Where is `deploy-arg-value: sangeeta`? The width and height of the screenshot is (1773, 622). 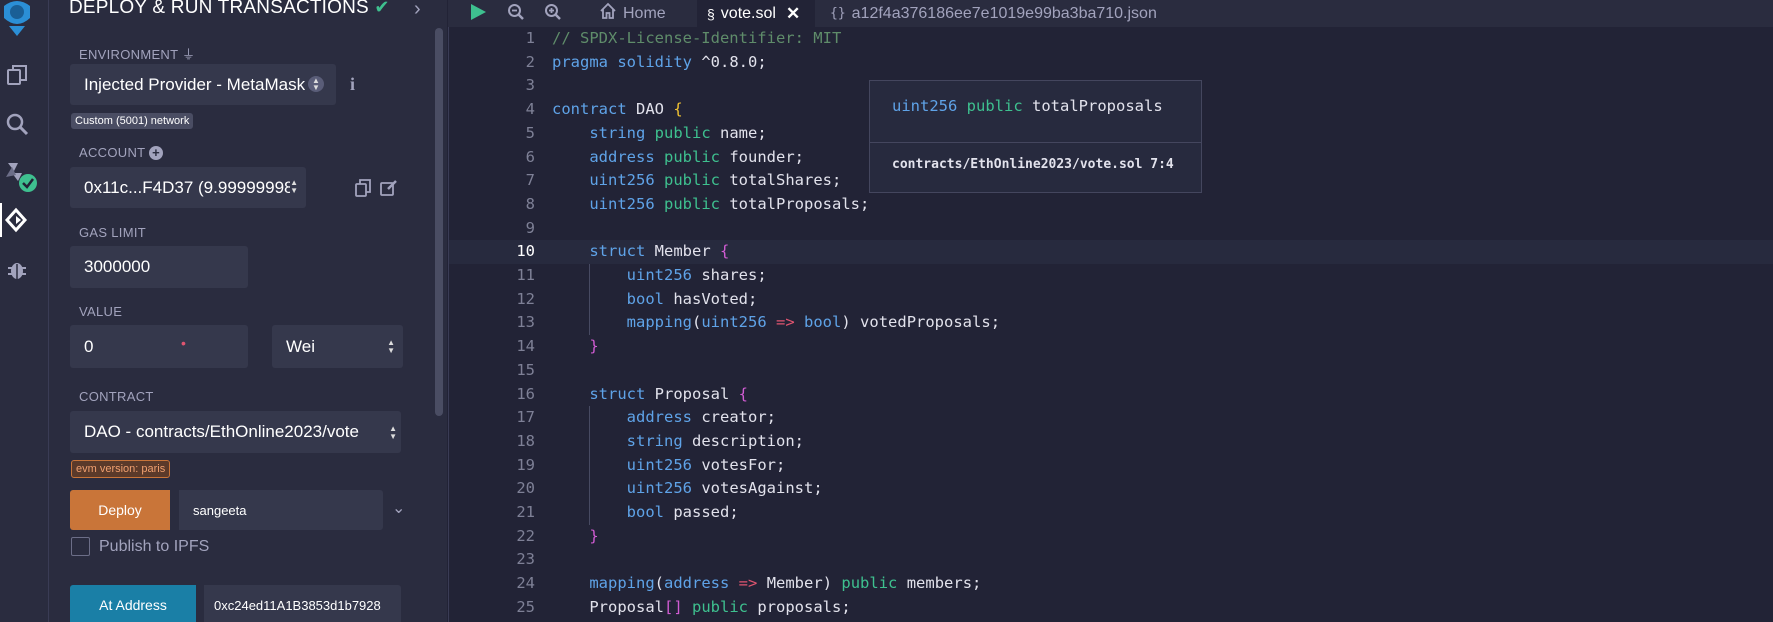 deploy-arg-value: sangeeta is located at coordinates (220, 510).